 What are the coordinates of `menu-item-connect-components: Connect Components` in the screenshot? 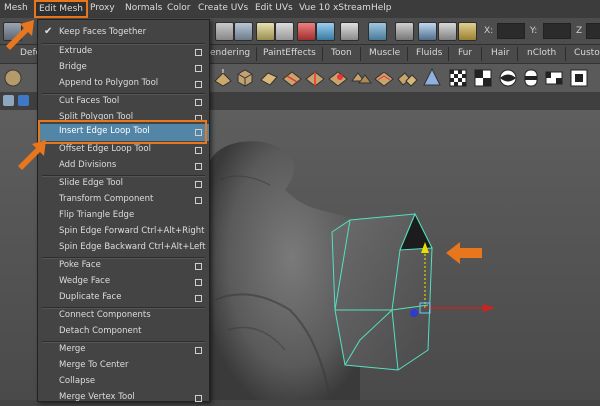 It's located at (123, 316).